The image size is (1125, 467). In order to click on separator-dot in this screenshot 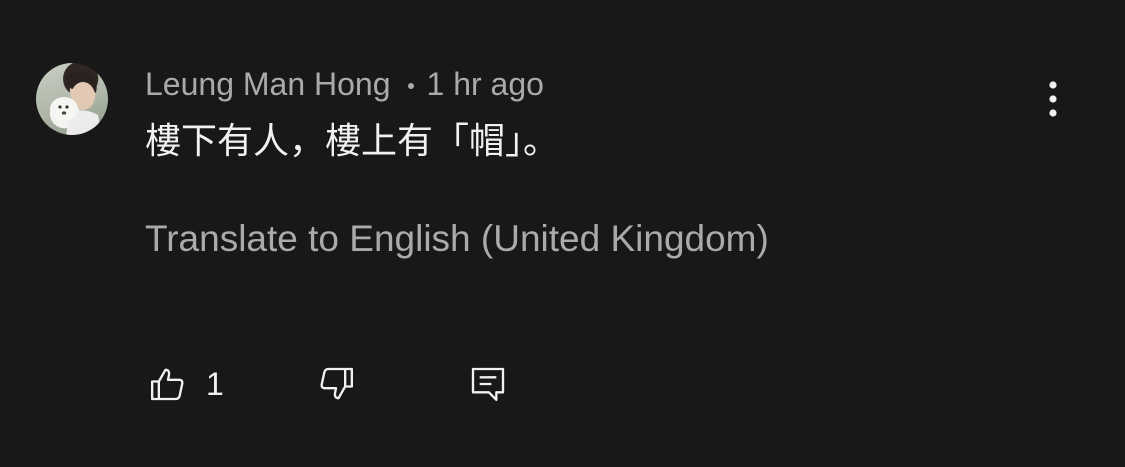, I will do `click(410, 86)`.